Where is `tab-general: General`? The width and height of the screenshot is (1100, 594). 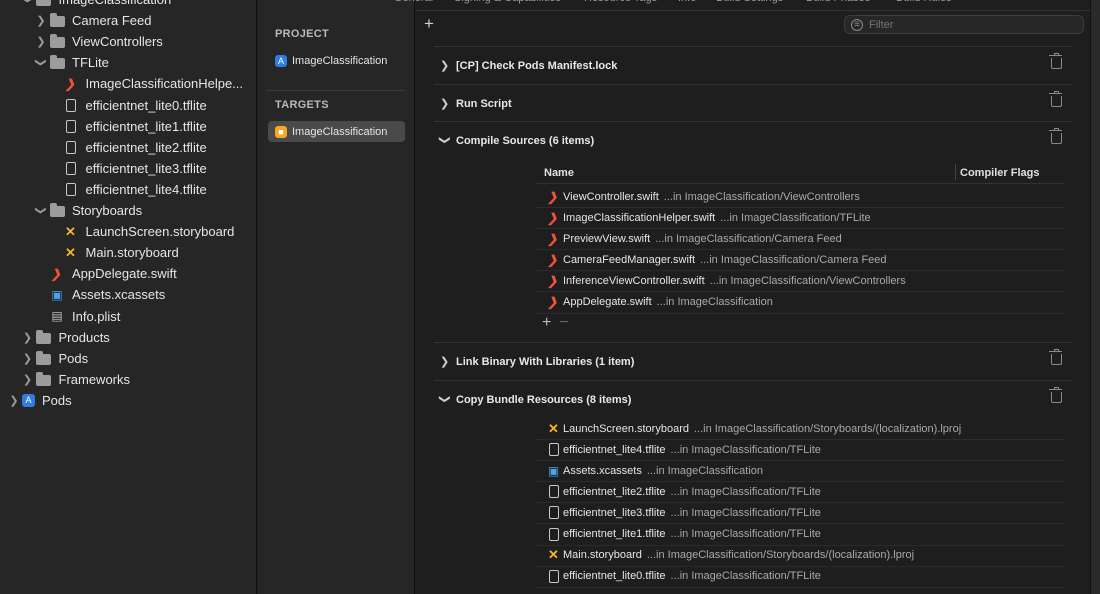 tab-general: General is located at coordinates (413, 2).